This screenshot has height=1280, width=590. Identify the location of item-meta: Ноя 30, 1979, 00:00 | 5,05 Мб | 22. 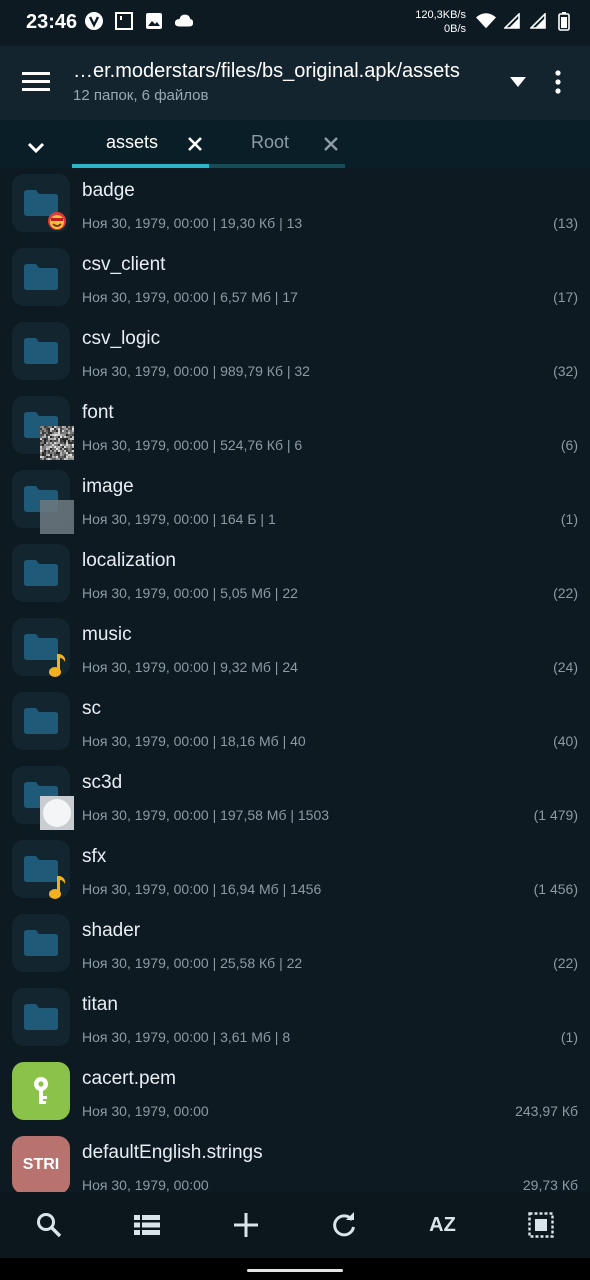
(190, 593).